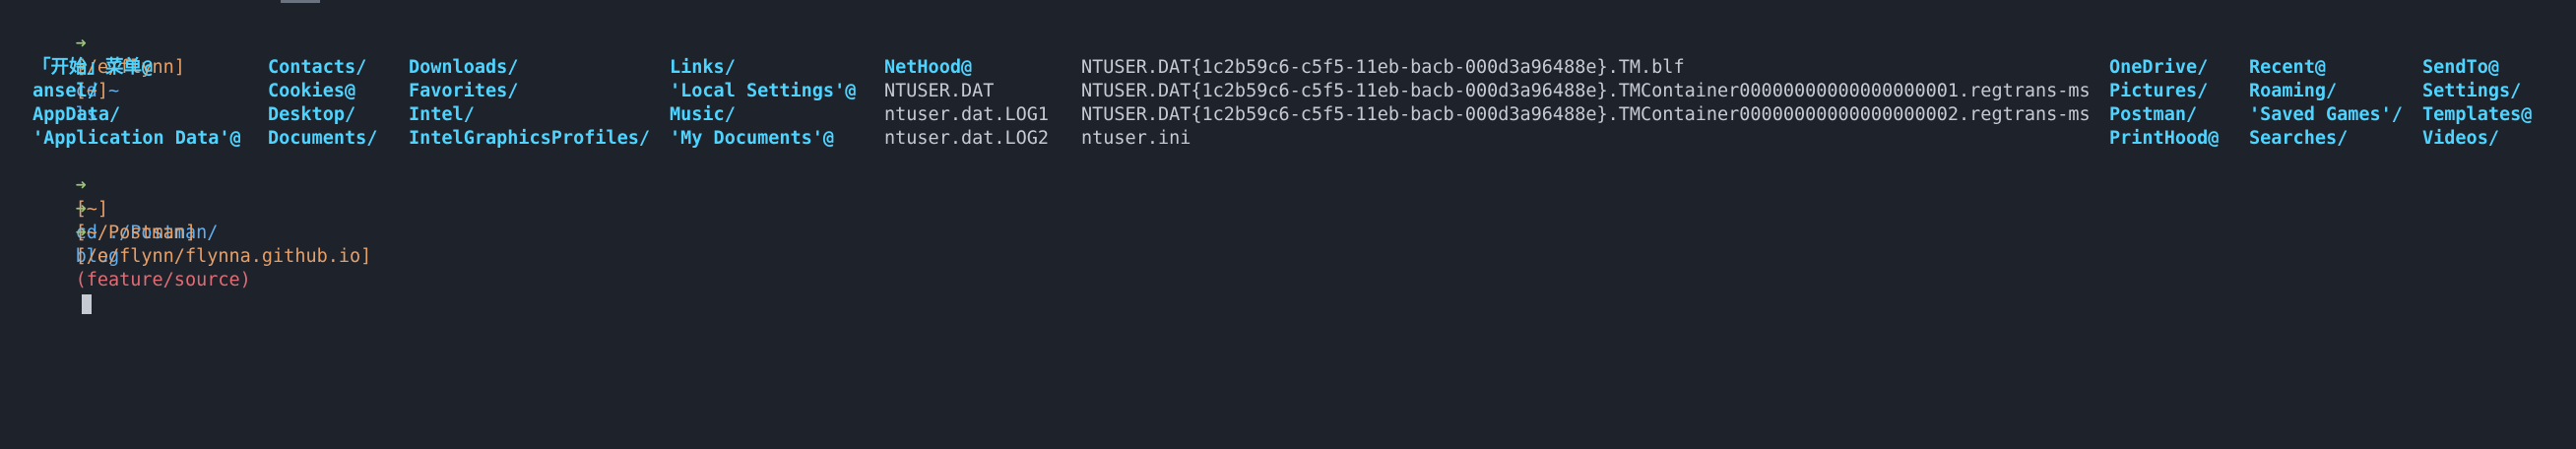 The width and height of the screenshot is (2576, 449). Describe the element at coordinates (464, 67) in the screenshot. I see `ls-directory-entry: Downloads/` at that location.